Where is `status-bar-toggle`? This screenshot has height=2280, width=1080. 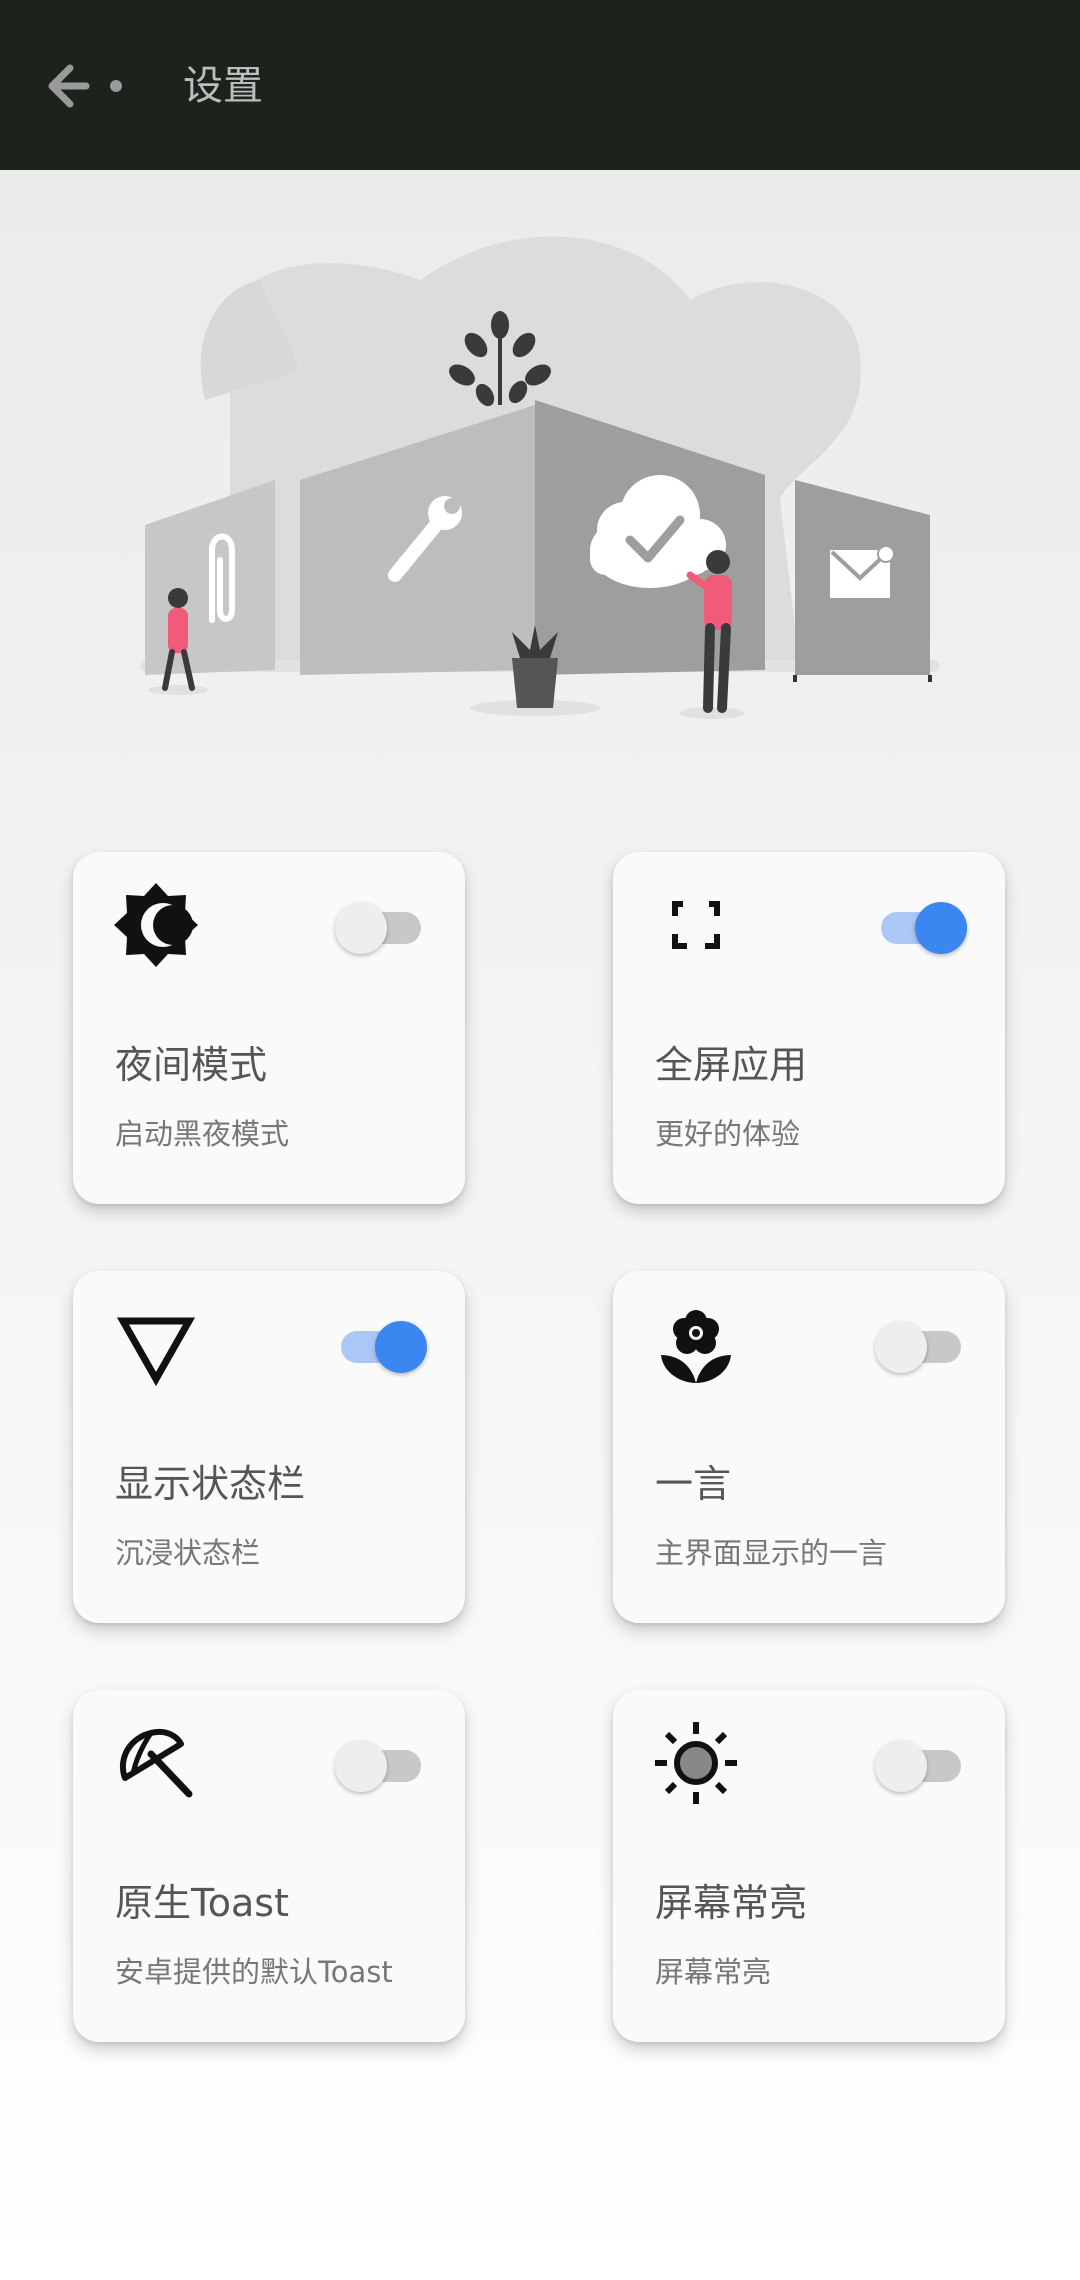 status-bar-toggle is located at coordinates (381, 1345).